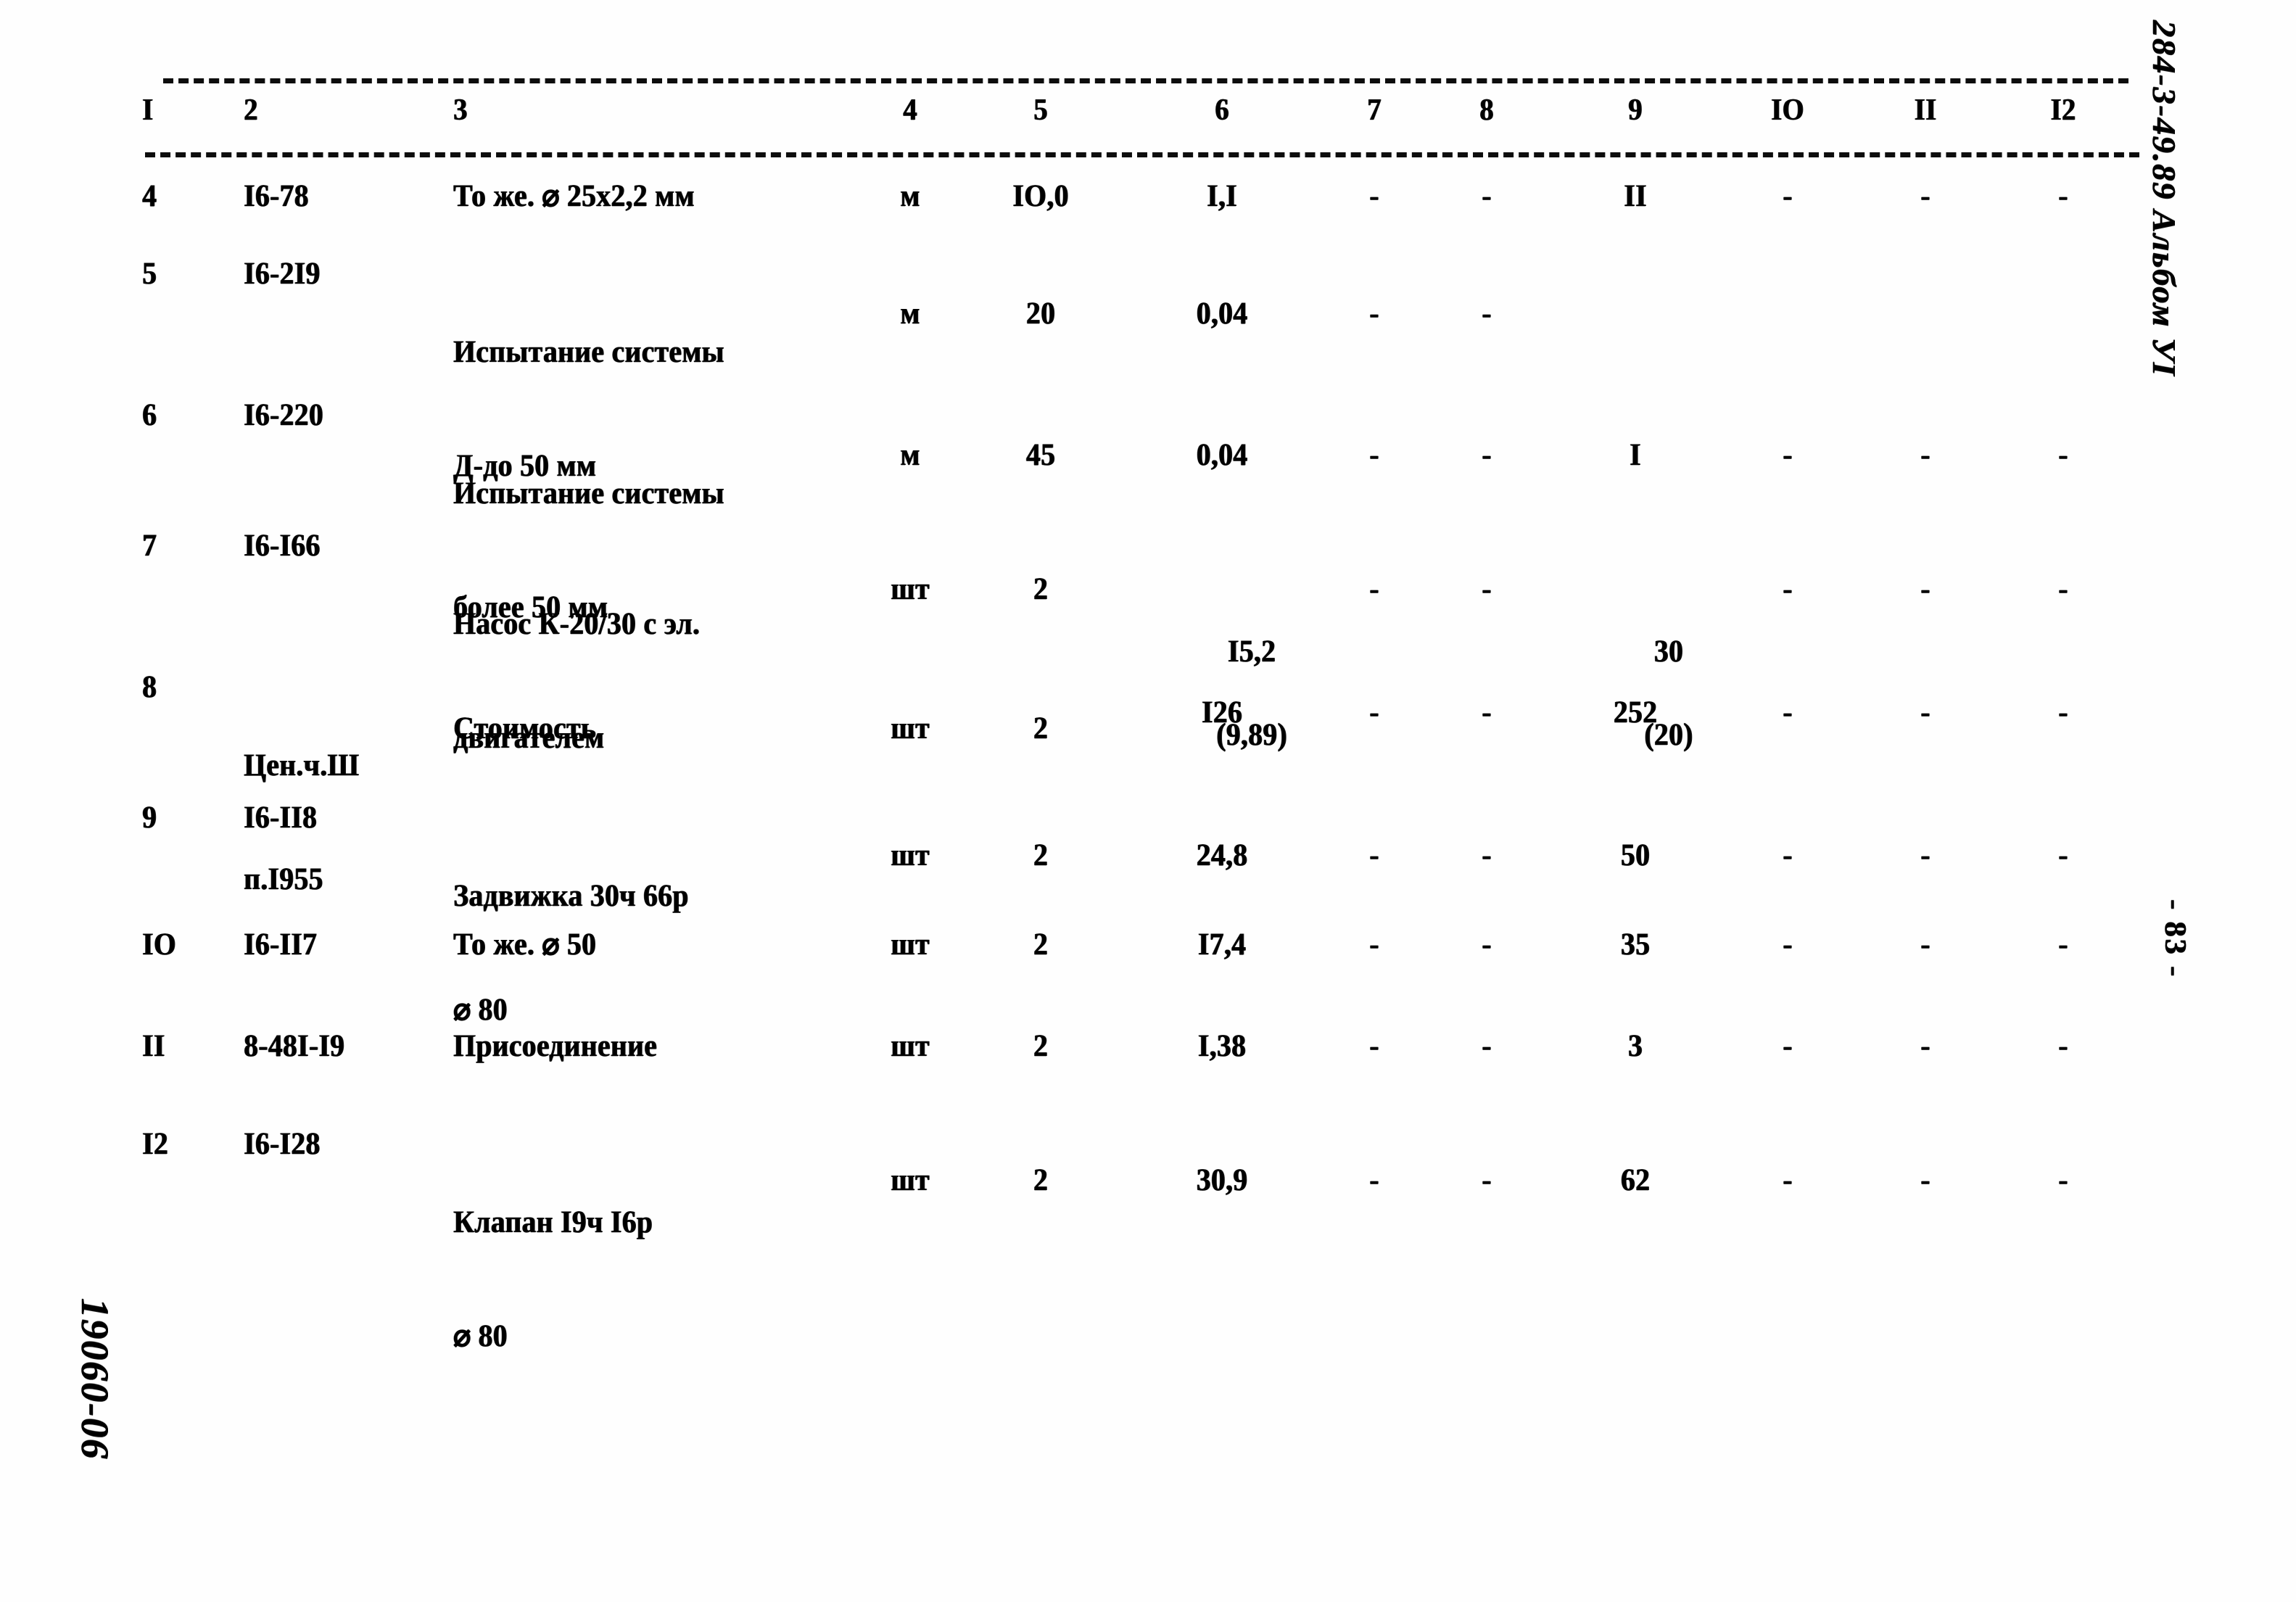 The width and height of the screenshot is (2296, 1602). Describe the element at coordinates (647, 1280) in the screenshot. I see `row-description: Клапан I9ч I6р ⌀ 80` at that location.